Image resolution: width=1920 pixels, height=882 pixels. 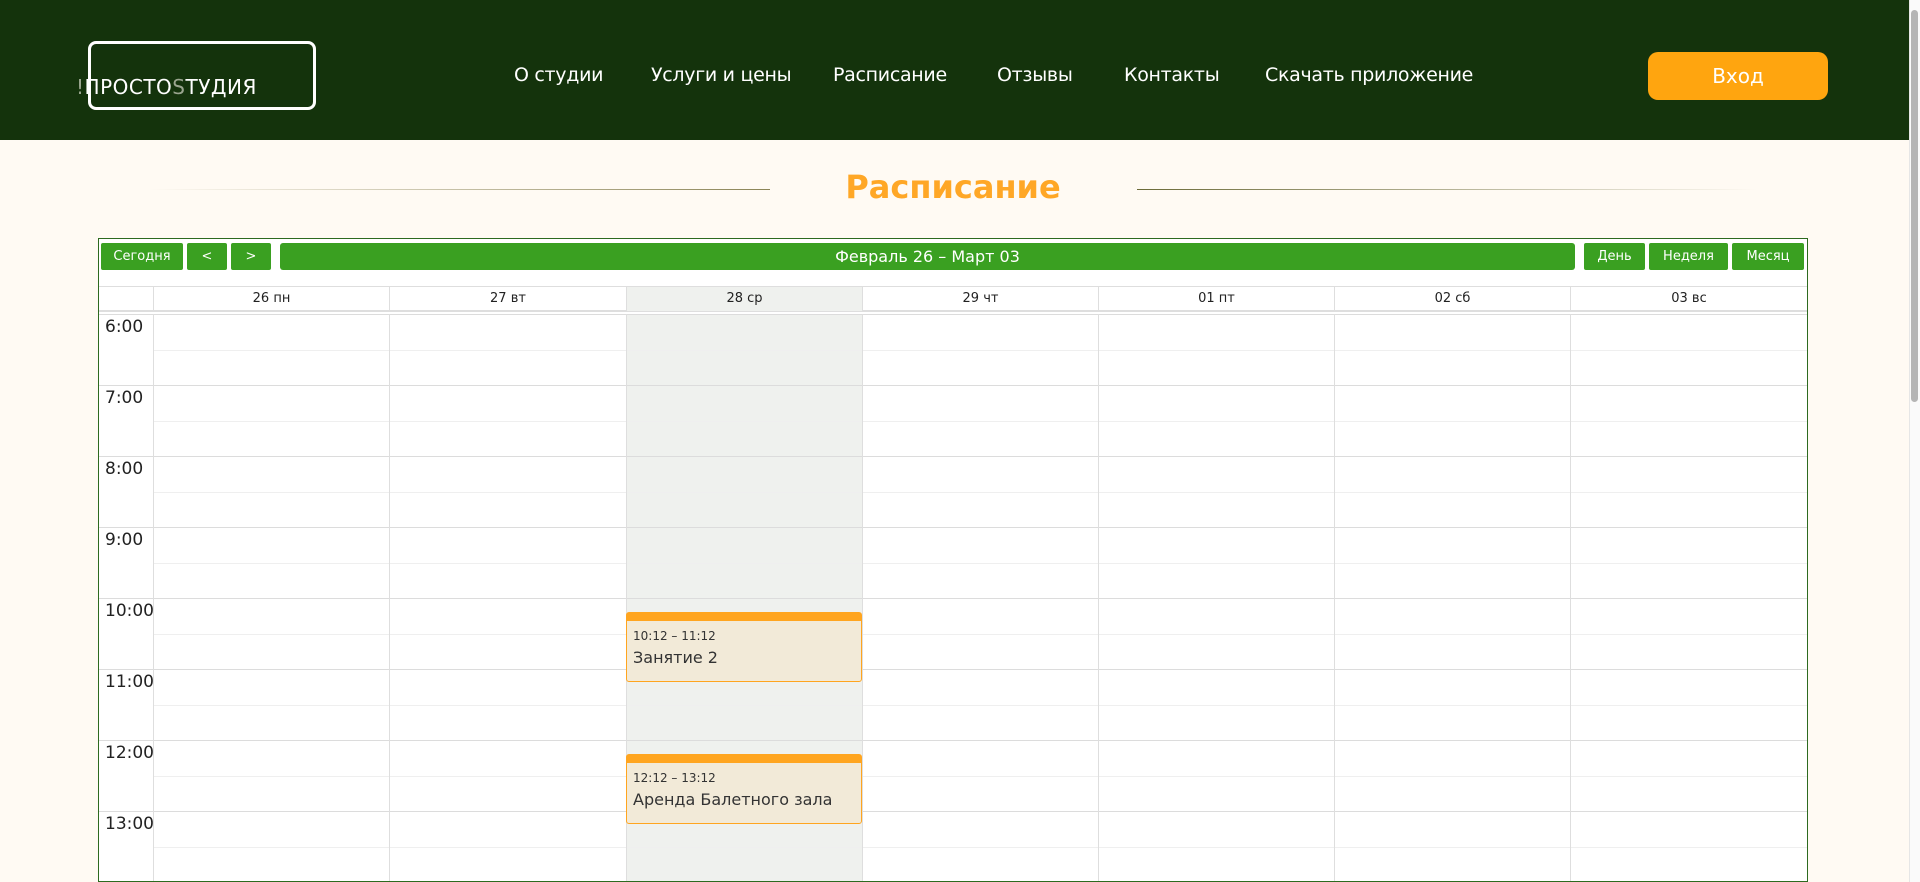 What do you see at coordinates (1688, 256) in the screenshot?
I see `view-week-button: Неделя` at bounding box center [1688, 256].